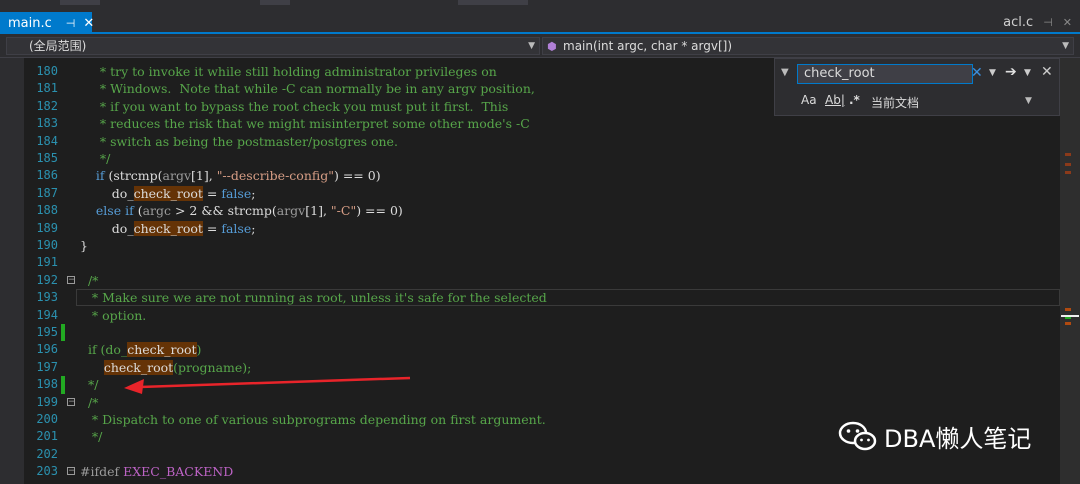 This screenshot has height=484, width=1080. Describe the element at coordinates (47, 140) in the screenshot. I see `line-number: 184` at that location.